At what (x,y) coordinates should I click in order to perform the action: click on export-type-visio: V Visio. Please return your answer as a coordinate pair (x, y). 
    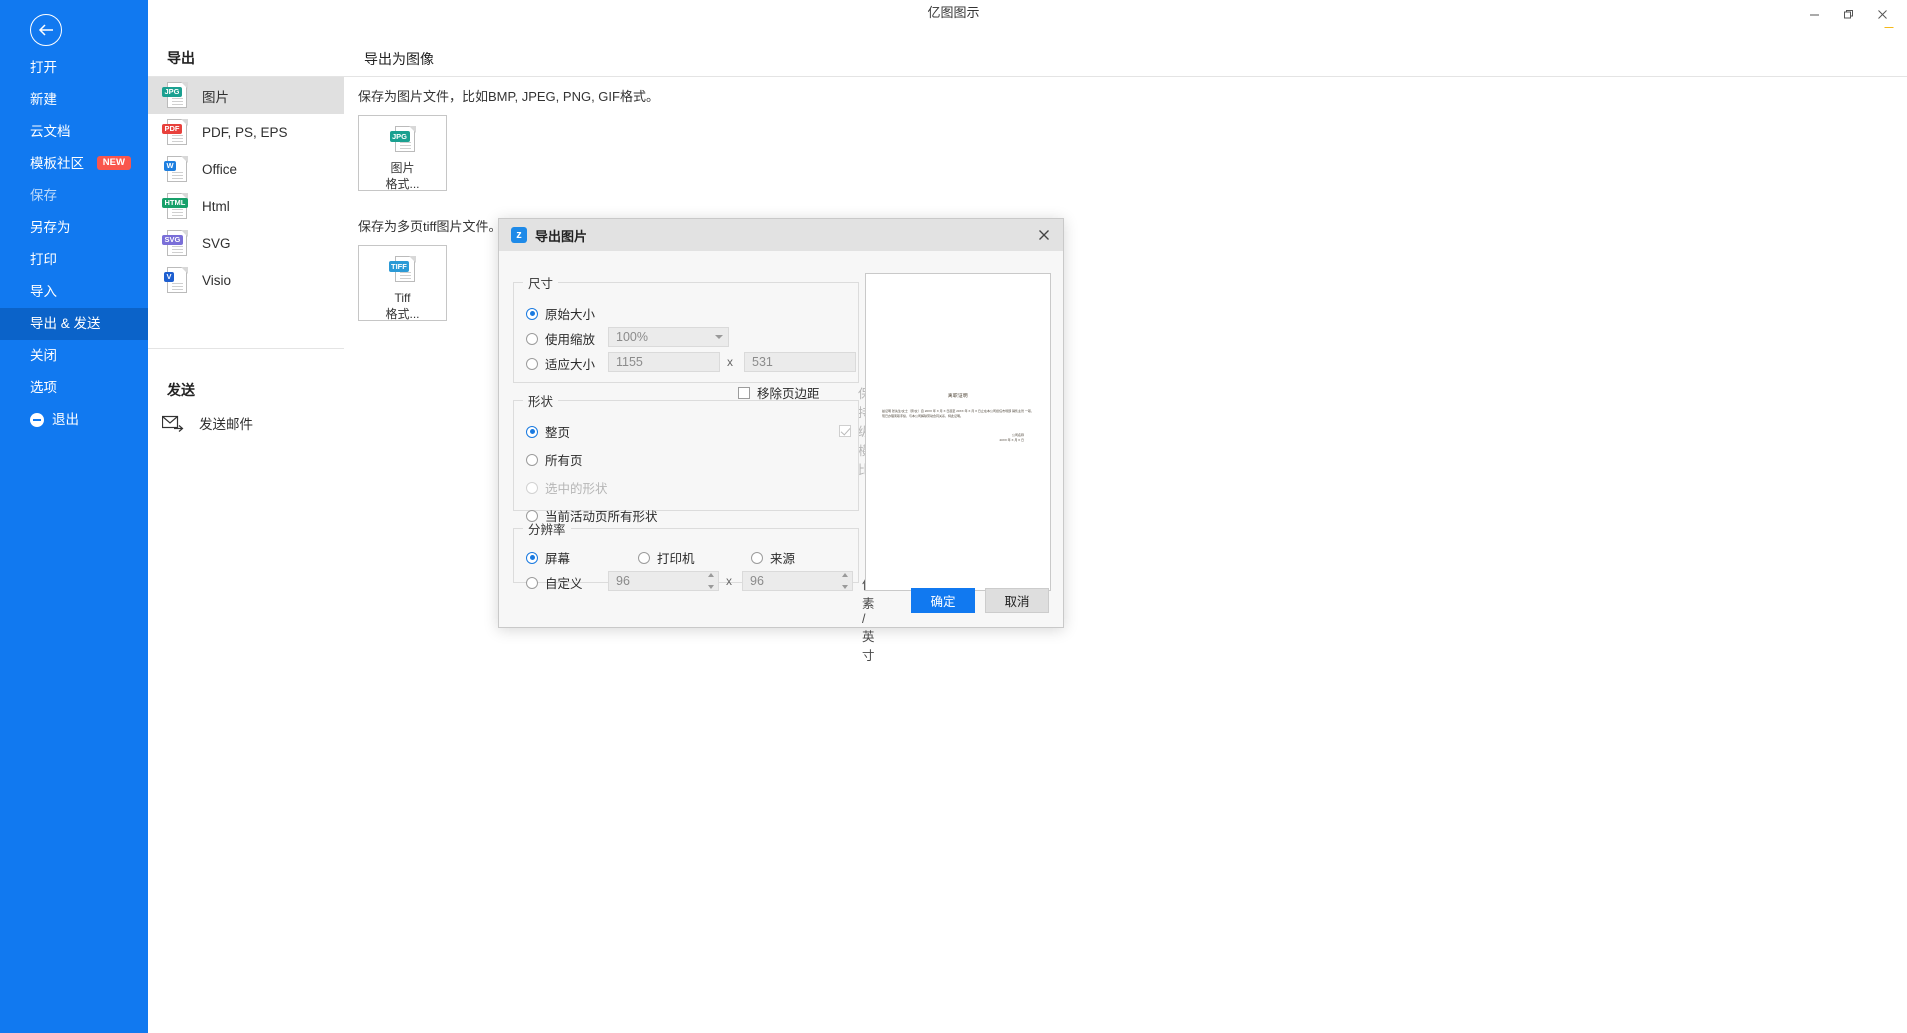
    Looking at the image, I should click on (246, 280).